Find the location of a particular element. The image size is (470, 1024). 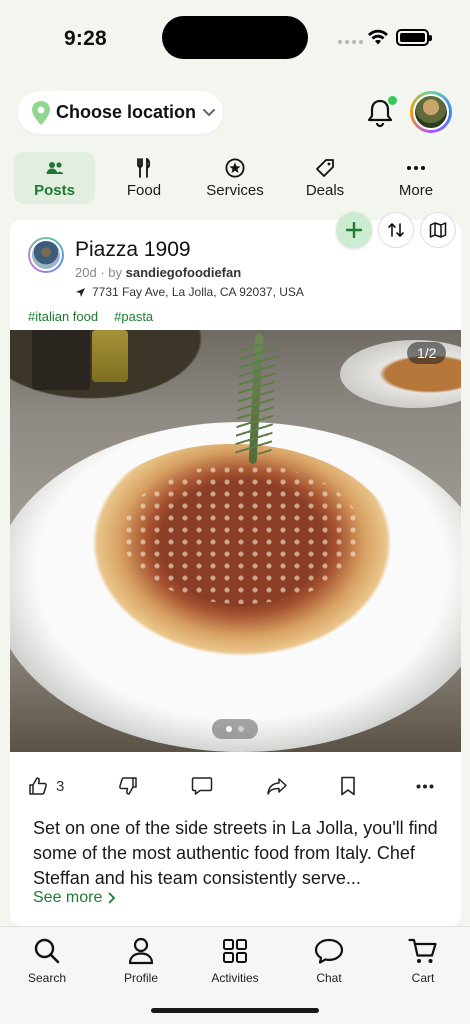

notification-badge is located at coordinates (392, 100).